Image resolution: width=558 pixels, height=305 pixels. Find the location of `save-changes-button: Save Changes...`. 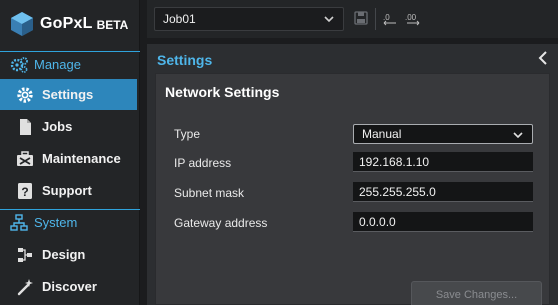

save-changes-button: Save Changes... is located at coordinates (476, 293).